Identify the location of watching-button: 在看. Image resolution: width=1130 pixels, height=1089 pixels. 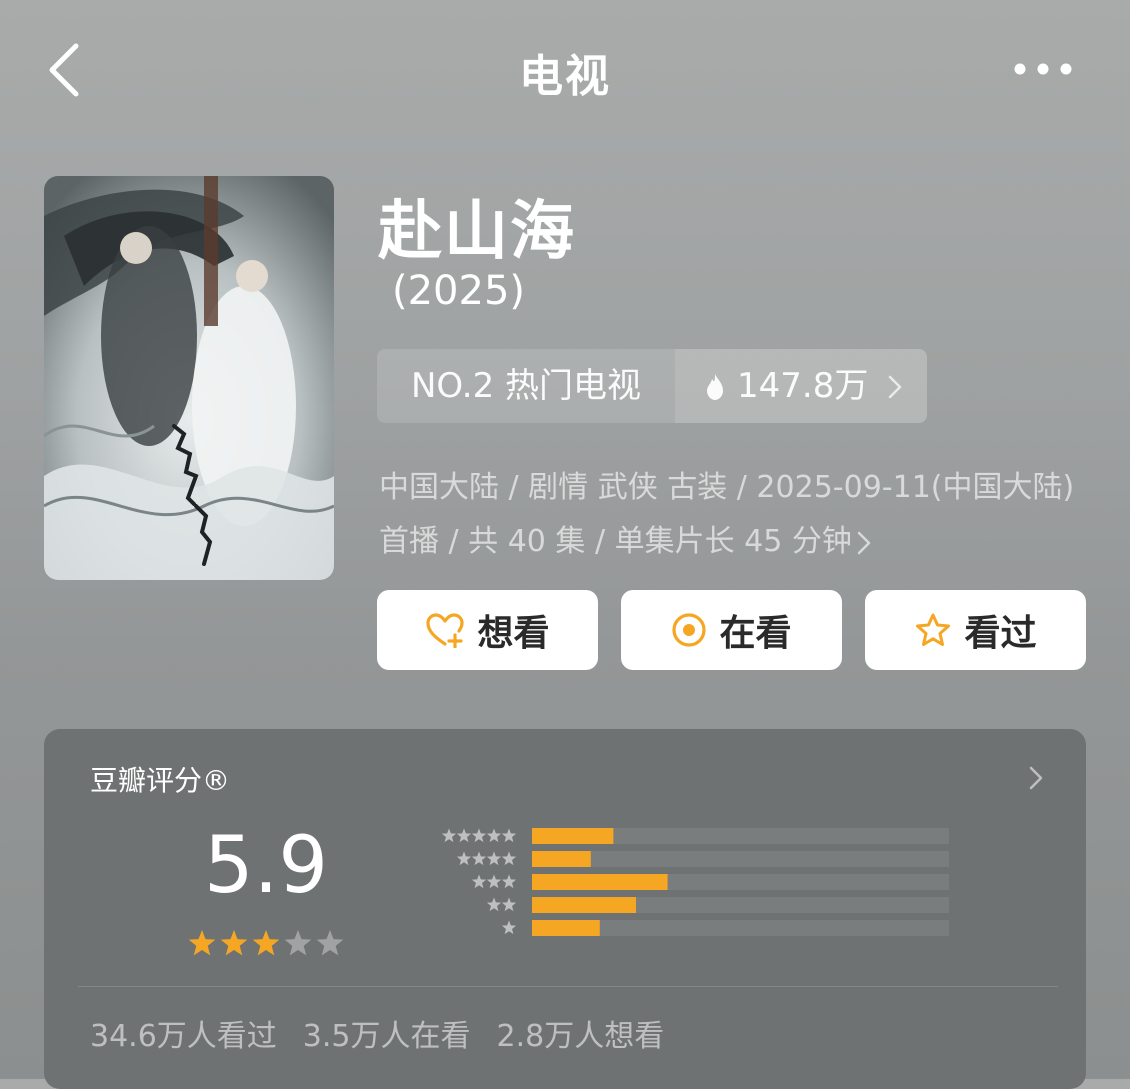
(731, 630).